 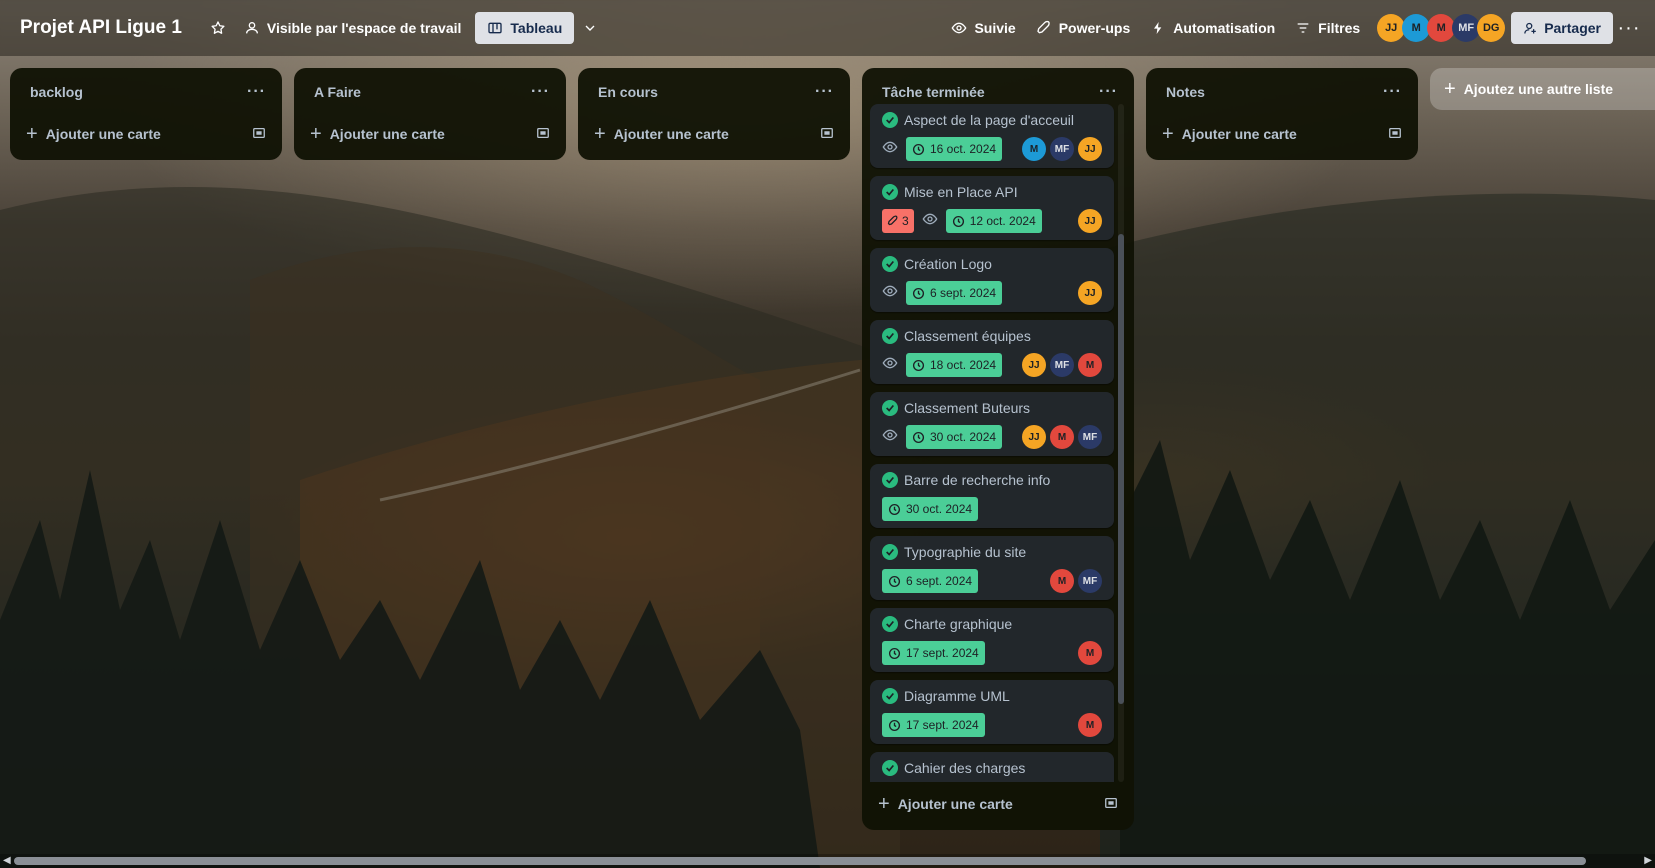 What do you see at coordinates (353, 28) in the screenshot?
I see `visibility-button: Visible par l'espace de travail` at bounding box center [353, 28].